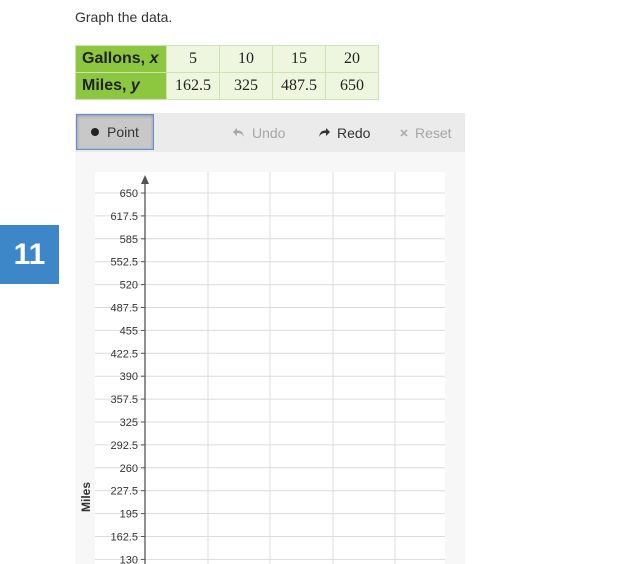  What do you see at coordinates (29, 254) in the screenshot?
I see `question-number-badge: 11` at bounding box center [29, 254].